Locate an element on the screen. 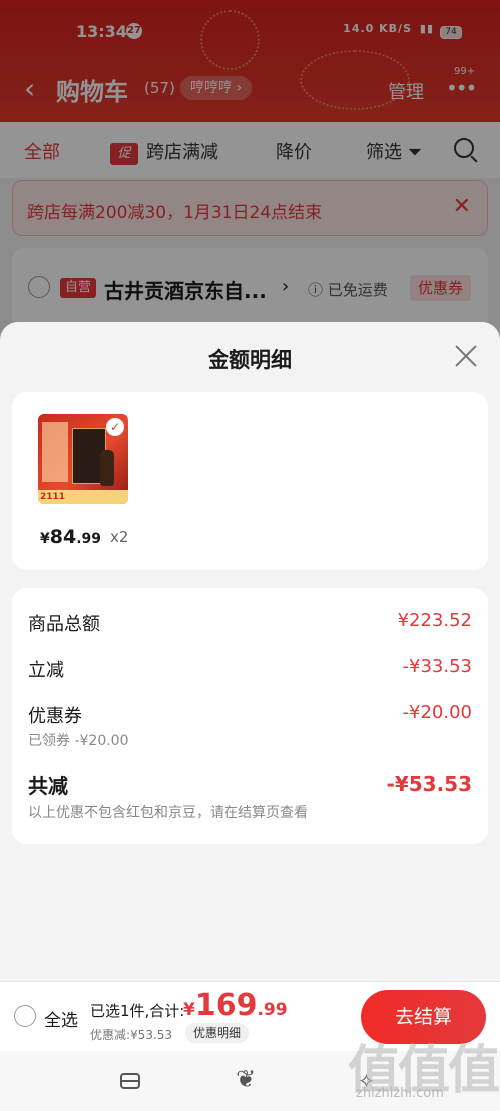 The image size is (500, 1111). total-discount-value: -¥53.53 is located at coordinates (429, 784).